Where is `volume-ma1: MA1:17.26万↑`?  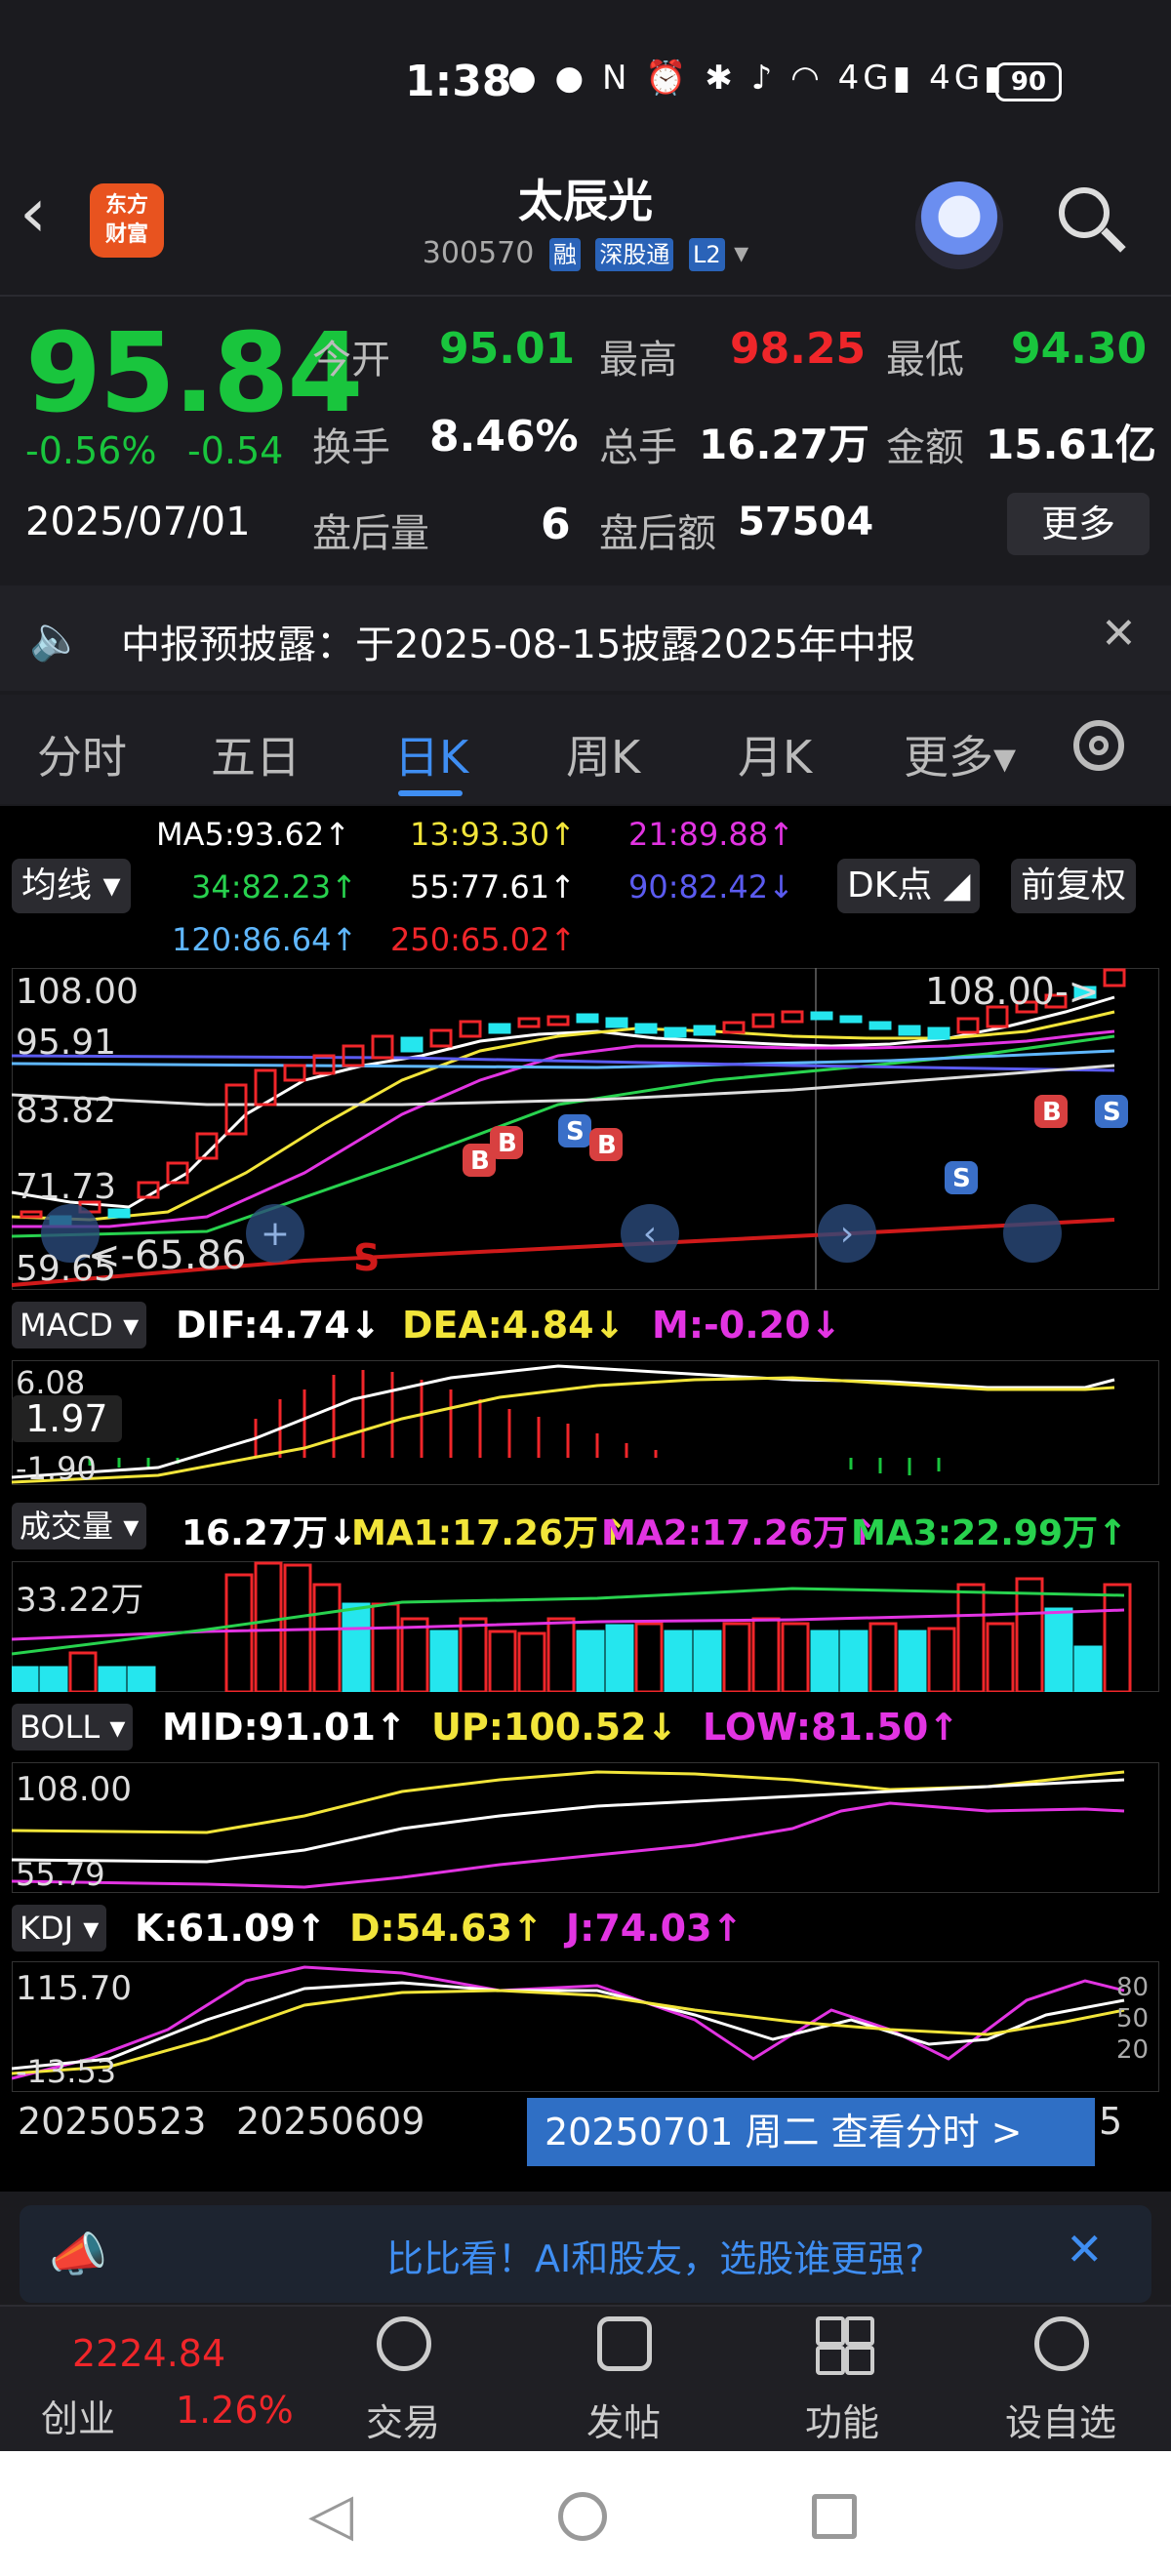 volume-ma1: MA1:17.26万↑ is located at coordinates (489, 1533).